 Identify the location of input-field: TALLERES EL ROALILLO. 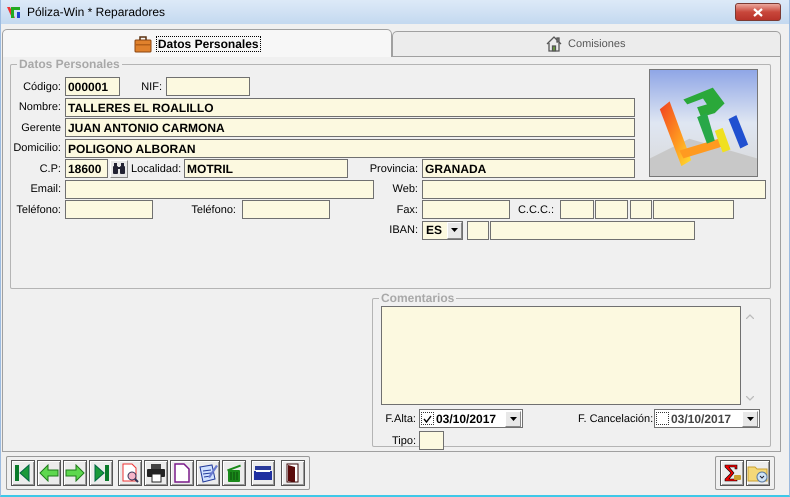
(350, 107).